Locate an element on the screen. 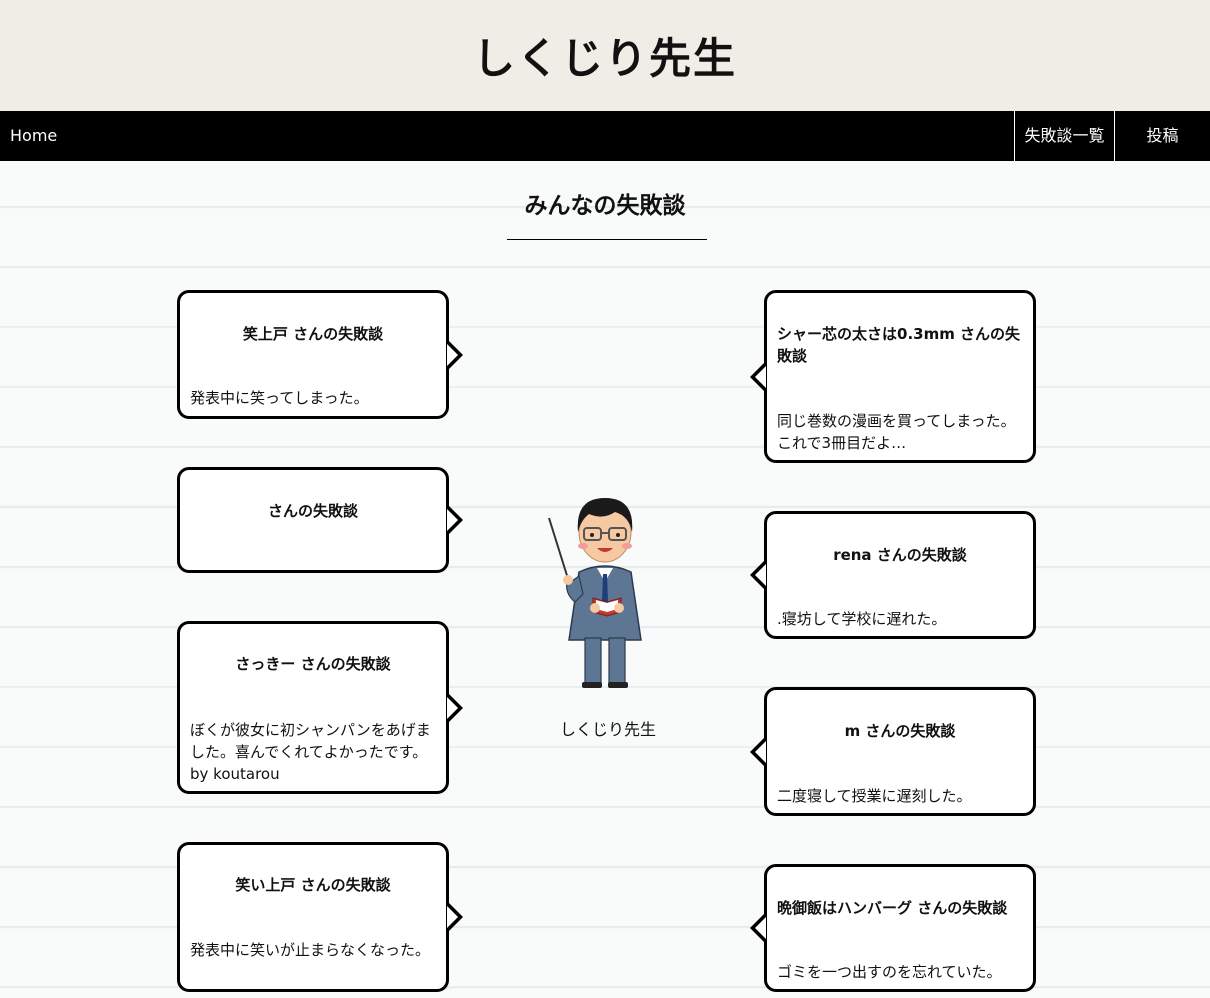 The height and width of the screenshot is (998, 1210). title-divider is located at coordinates (607, 239).